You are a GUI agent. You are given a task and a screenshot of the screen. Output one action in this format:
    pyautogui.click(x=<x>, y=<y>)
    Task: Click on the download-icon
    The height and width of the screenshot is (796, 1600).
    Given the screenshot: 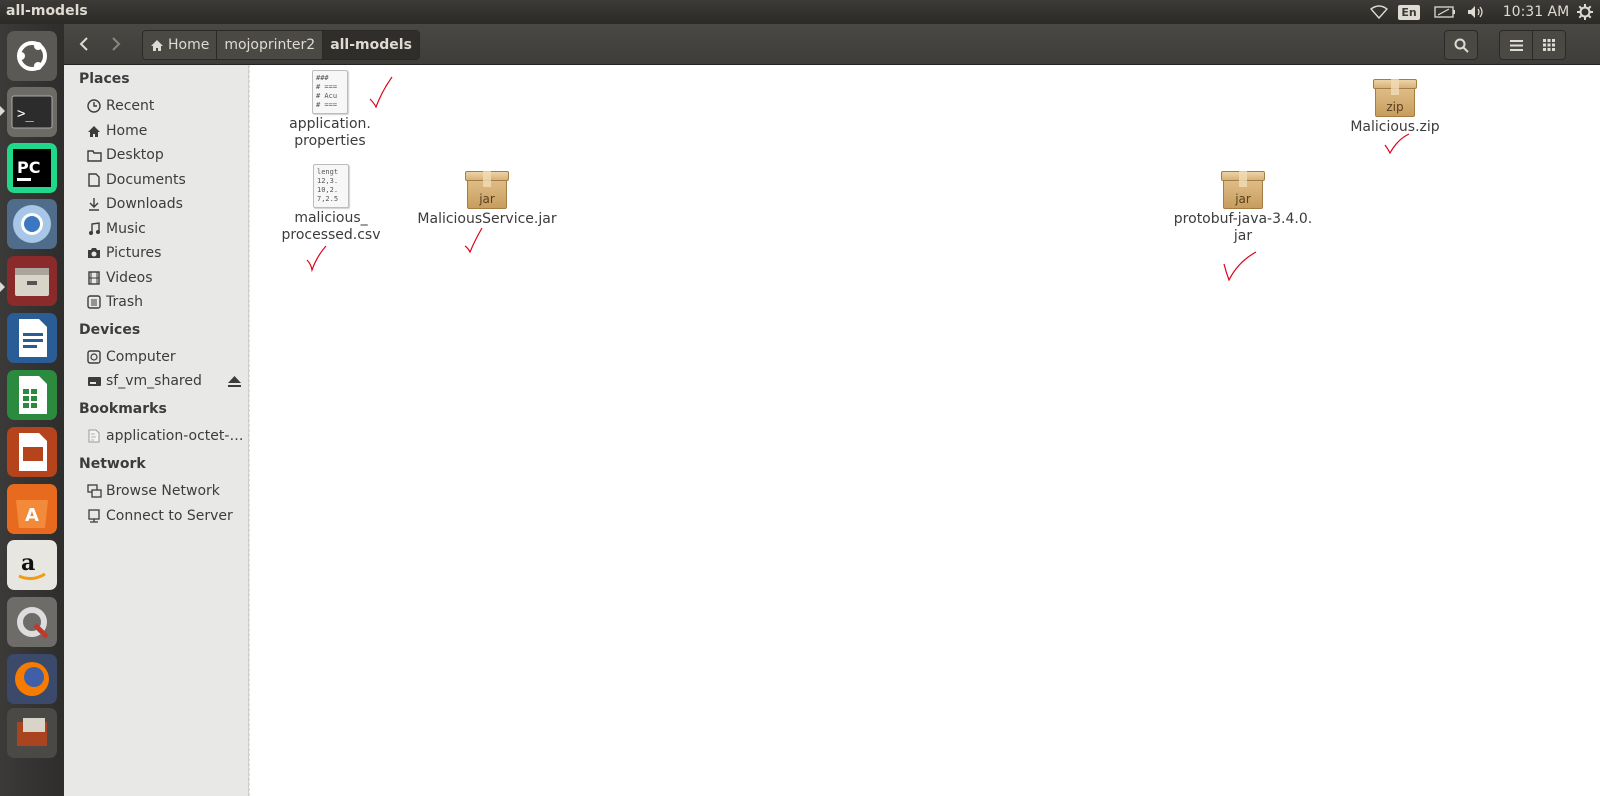 What is the action you would take?
    pyautogui.click(x=94, y=204)
    